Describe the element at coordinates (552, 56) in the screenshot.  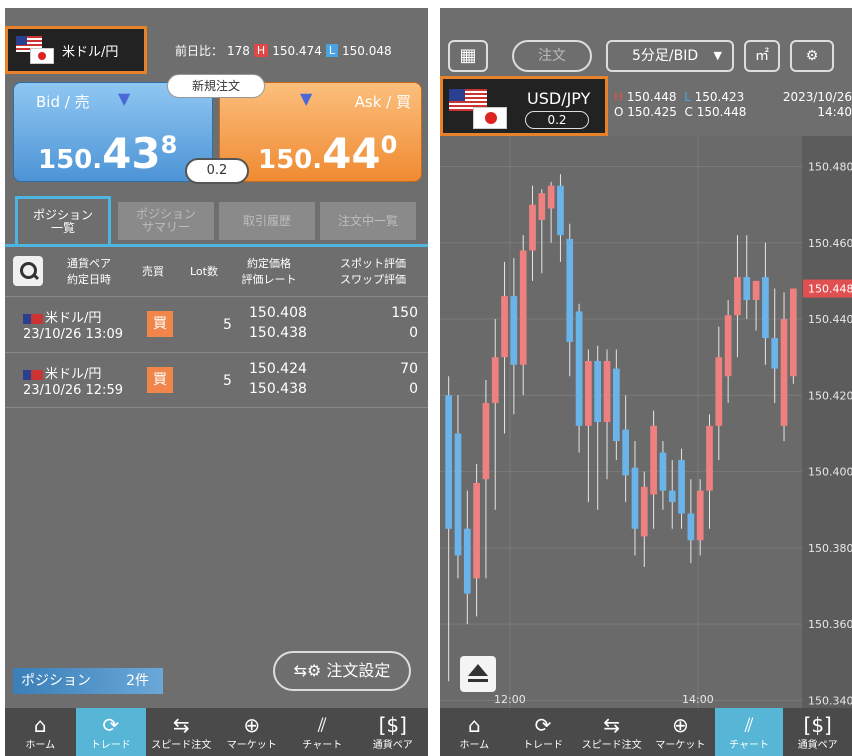
I see `order-button: 注文` at that location.